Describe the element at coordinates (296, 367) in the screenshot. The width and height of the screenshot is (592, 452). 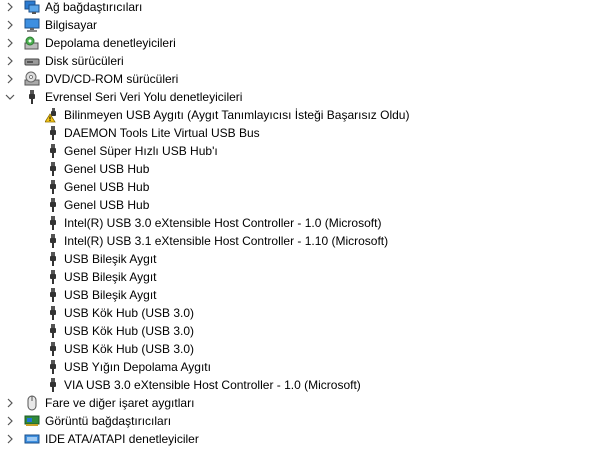
I see `tree-item-usb-device: USB Yığın Depolama Aygıtı` at that location.